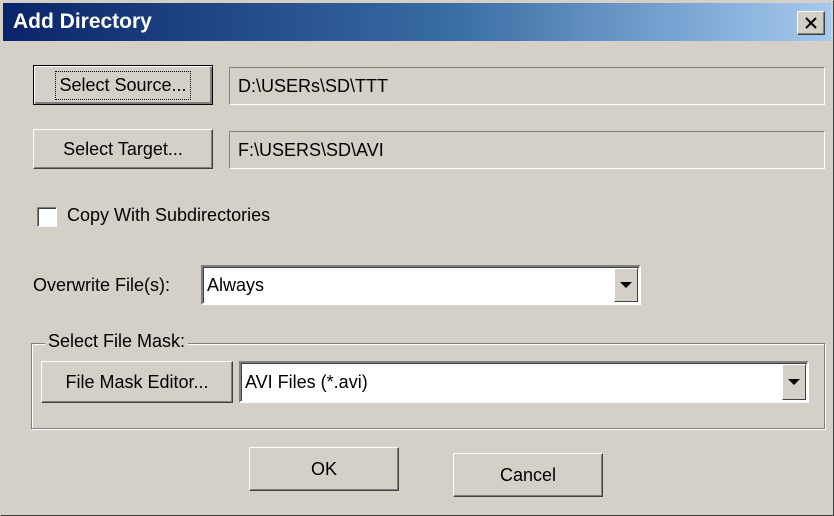 Image resolution: width=834 pixels, height=516 pixels. What do you see at coordinates (82, 22) in the screenshot?
I see `dialog-title: Add Directory` at bounding box center [82, 22].